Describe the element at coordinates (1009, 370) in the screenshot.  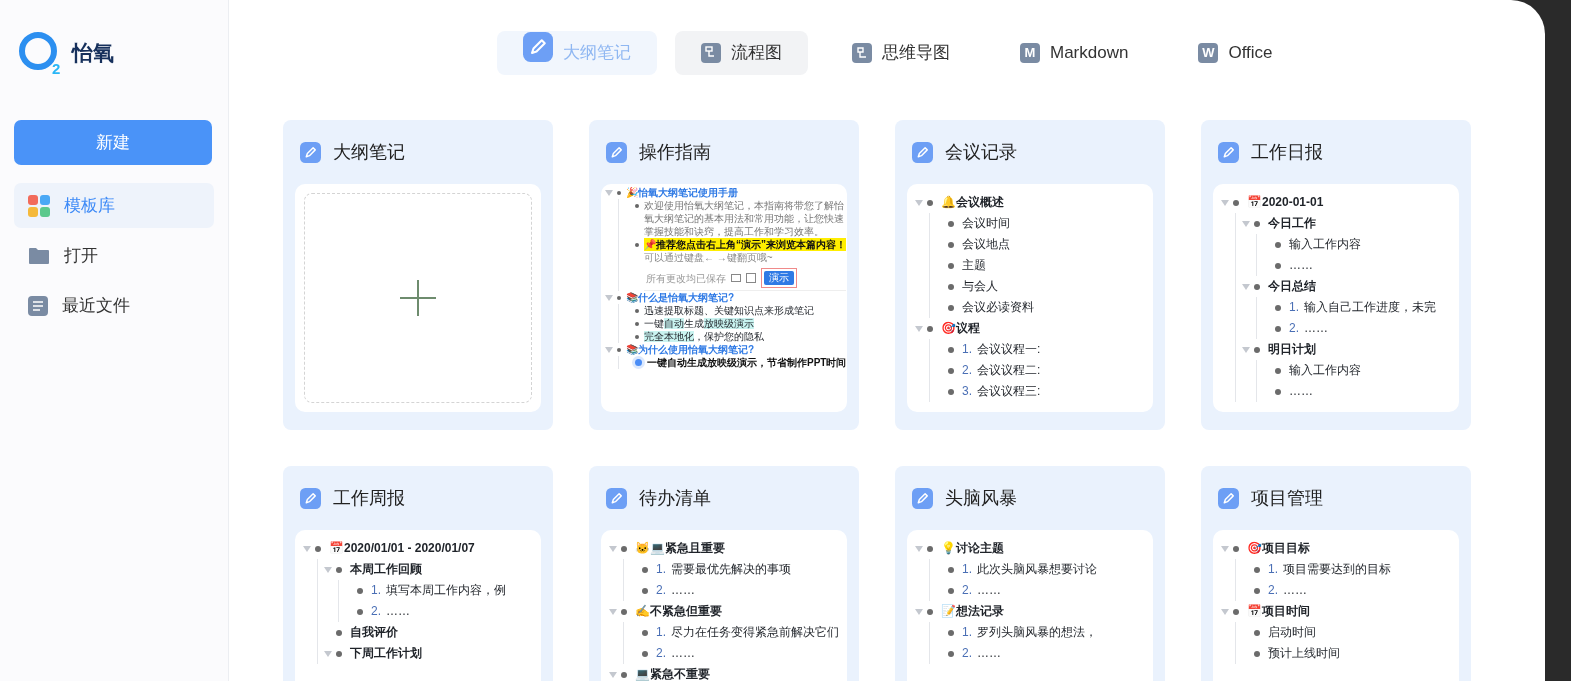
I see `outline-text: 会议议程二:` at that location.